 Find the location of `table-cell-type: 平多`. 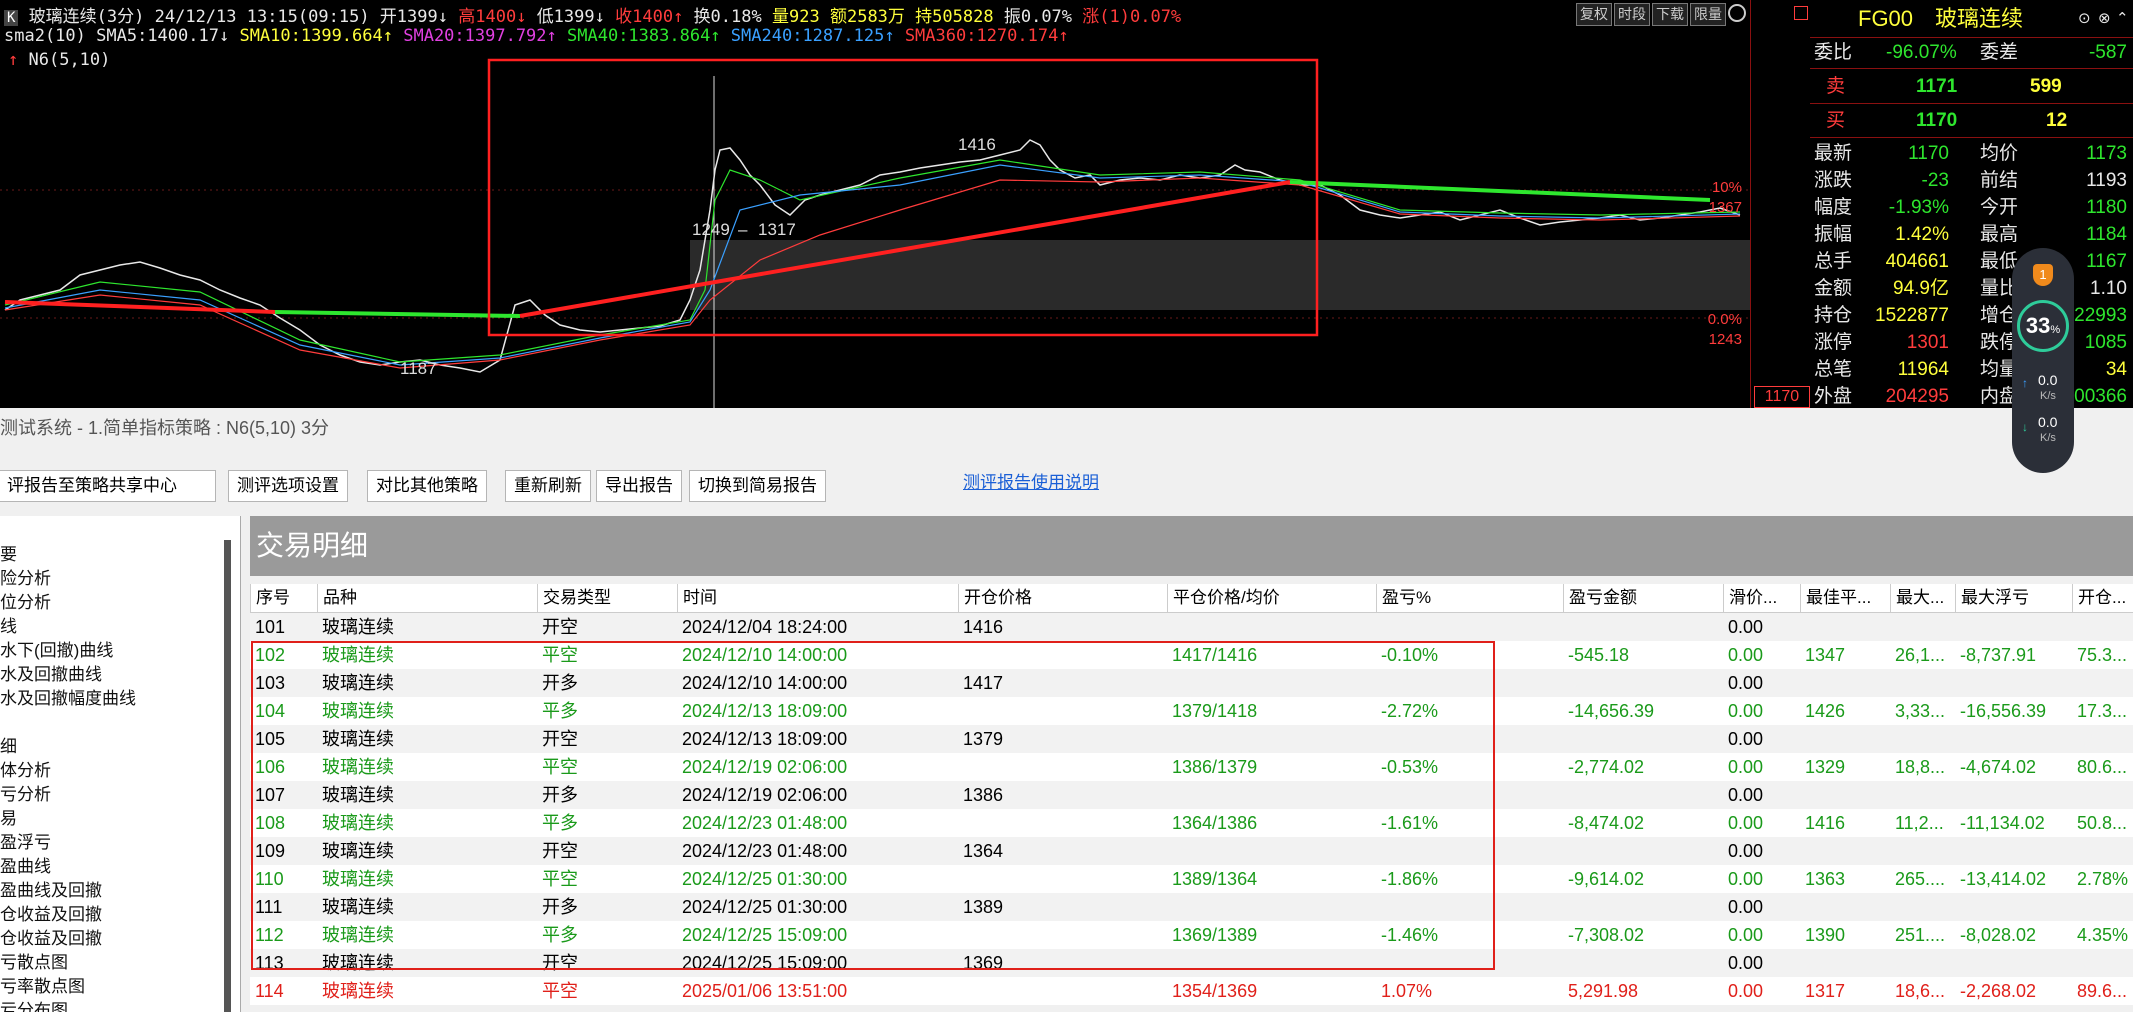

table-cell-type: 平多 is located at coordinates (560, 935).